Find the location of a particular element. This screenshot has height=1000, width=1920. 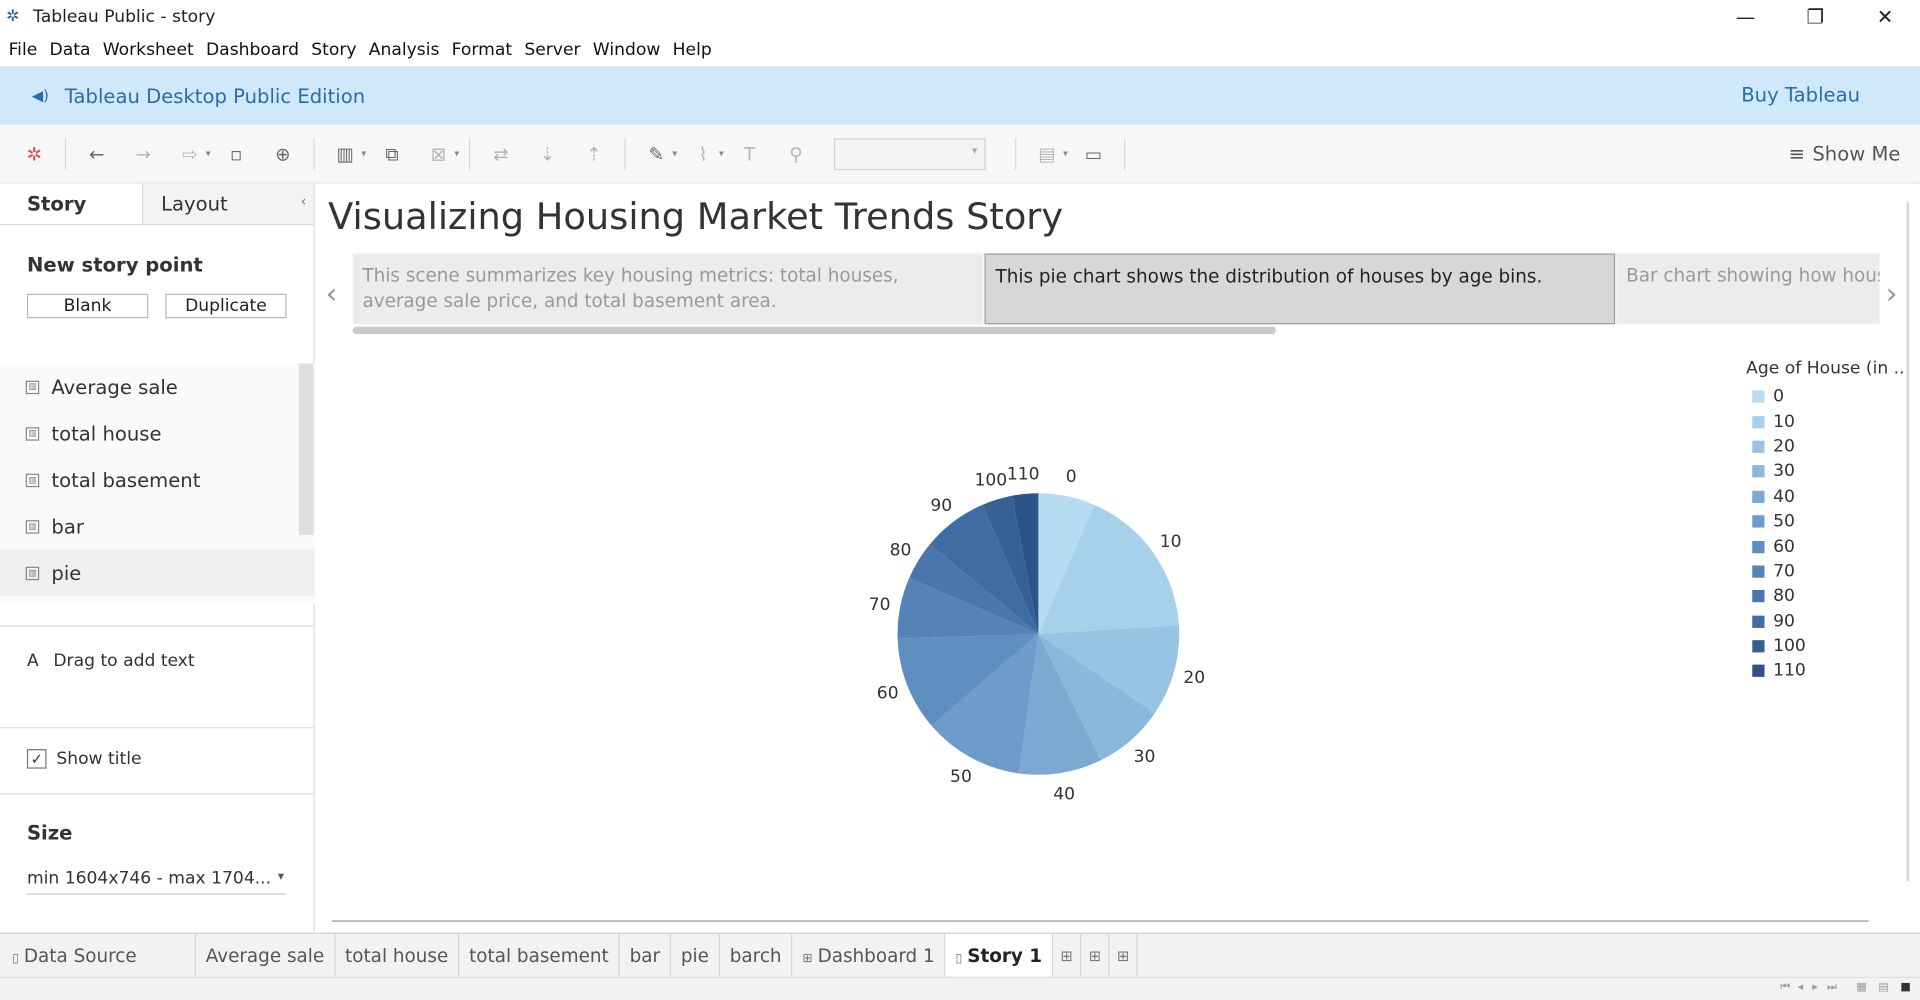

legend-item-30: 30 is located at coordinates (1825, 471).